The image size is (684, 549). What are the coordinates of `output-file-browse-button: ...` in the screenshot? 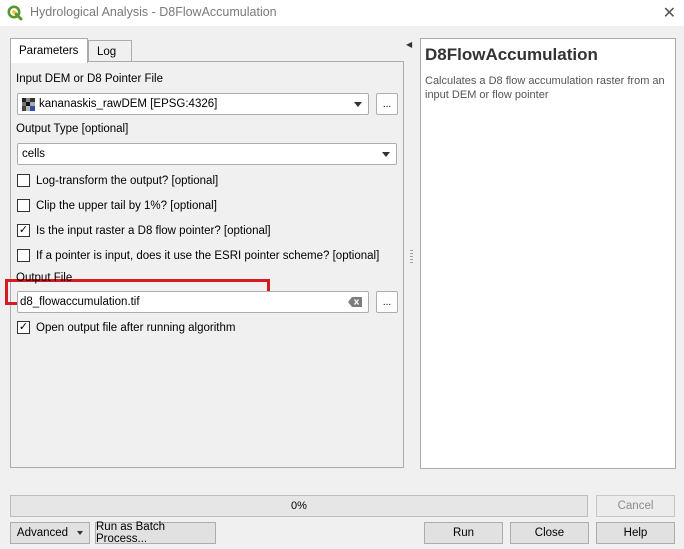 It's located at (387, 302).